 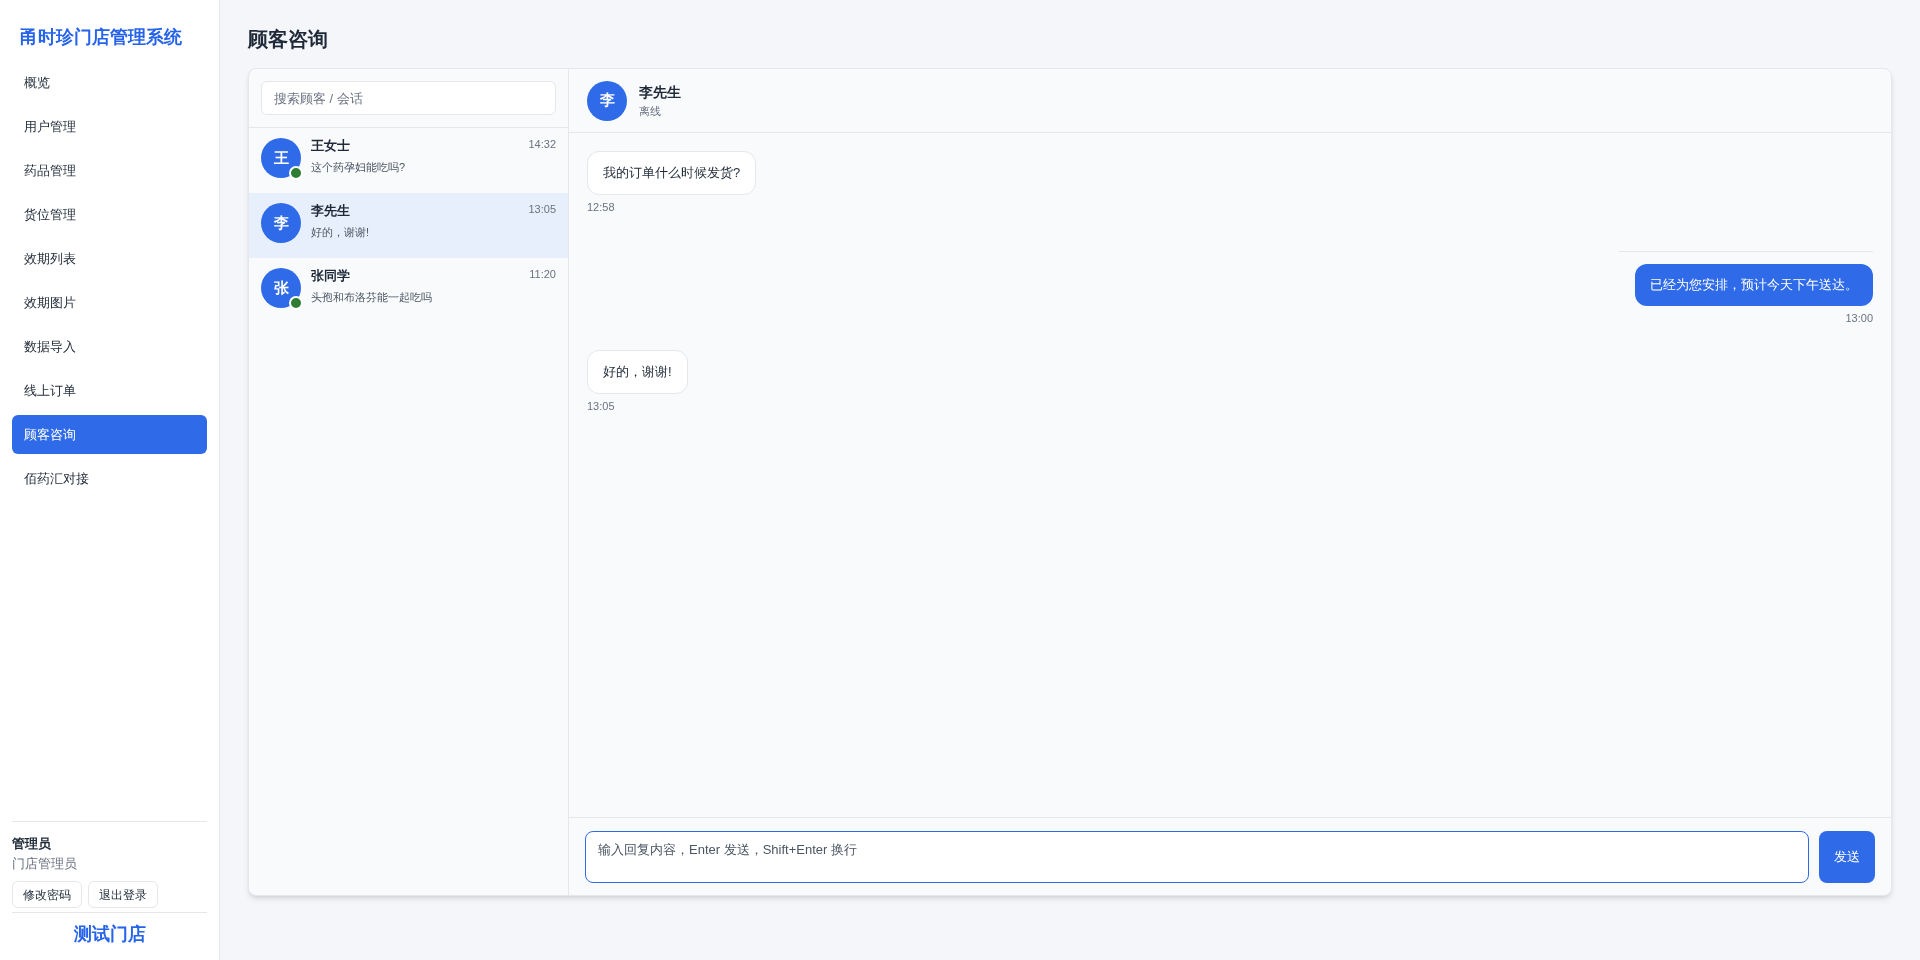 I want to click on search-field: 搜索顾客 / 会话, so click(x=408, y=98).